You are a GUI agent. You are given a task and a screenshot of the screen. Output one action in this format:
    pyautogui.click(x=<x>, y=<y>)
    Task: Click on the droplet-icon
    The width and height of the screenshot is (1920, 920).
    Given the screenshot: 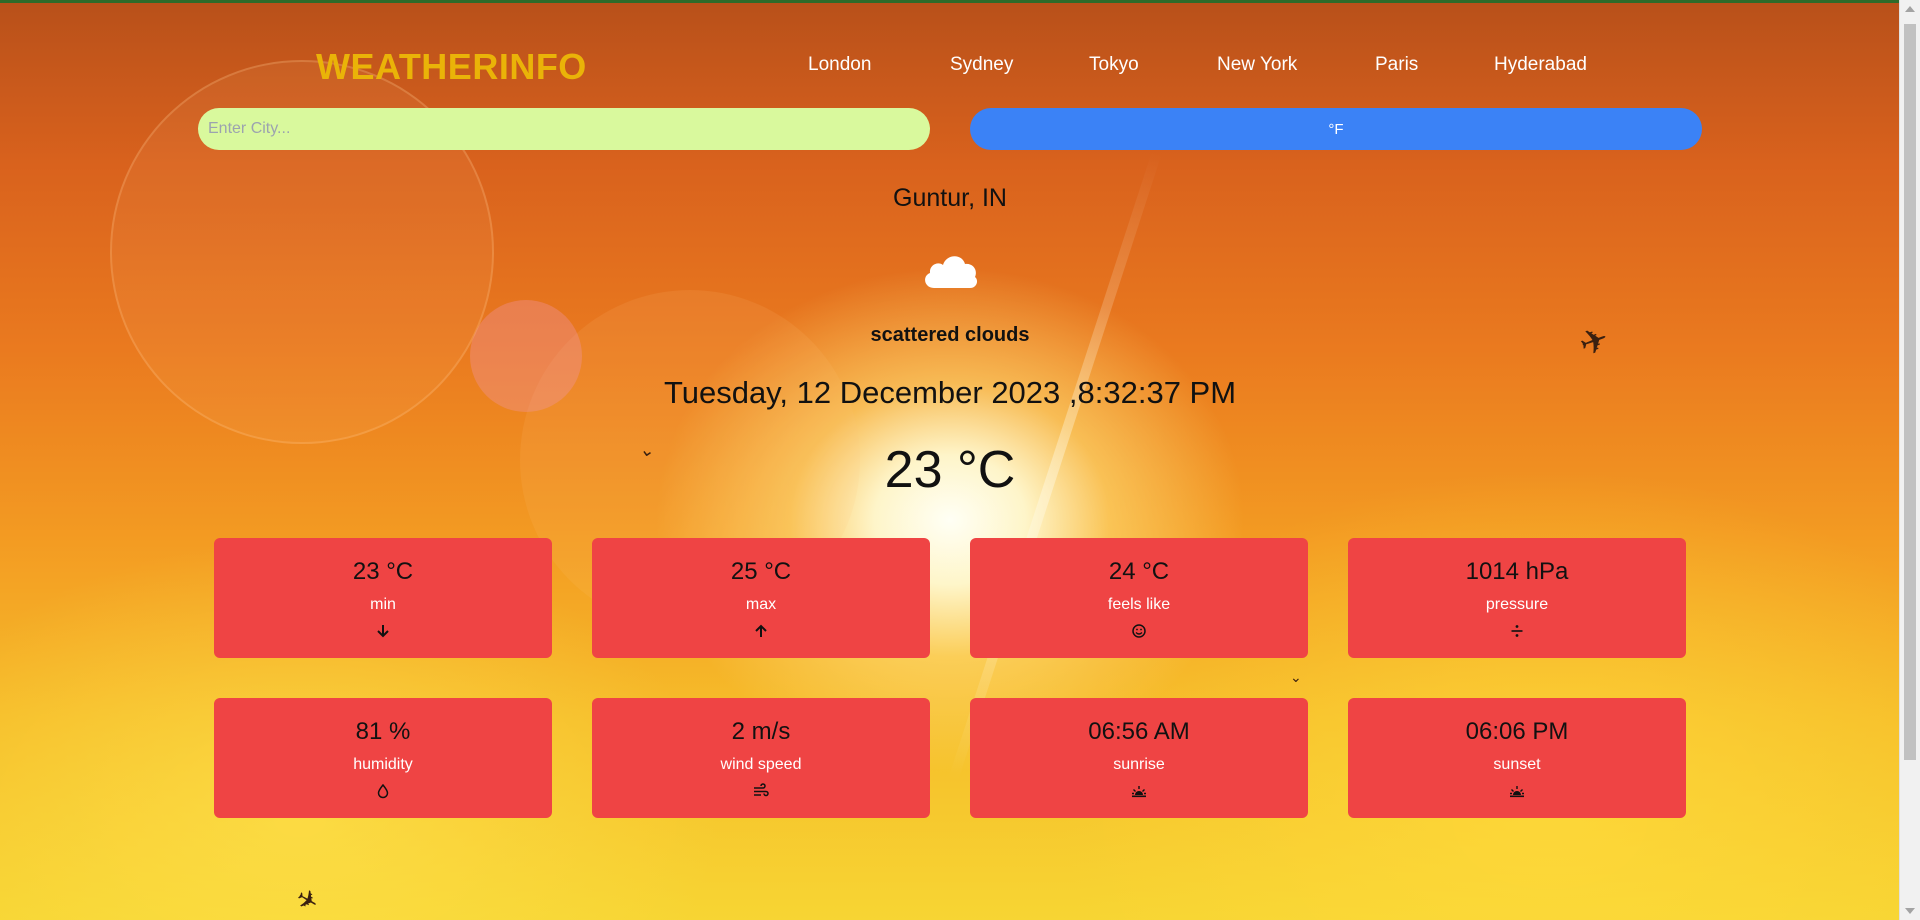 What is the action you would take?
    pyautogui.click(x=383, y=791)
    